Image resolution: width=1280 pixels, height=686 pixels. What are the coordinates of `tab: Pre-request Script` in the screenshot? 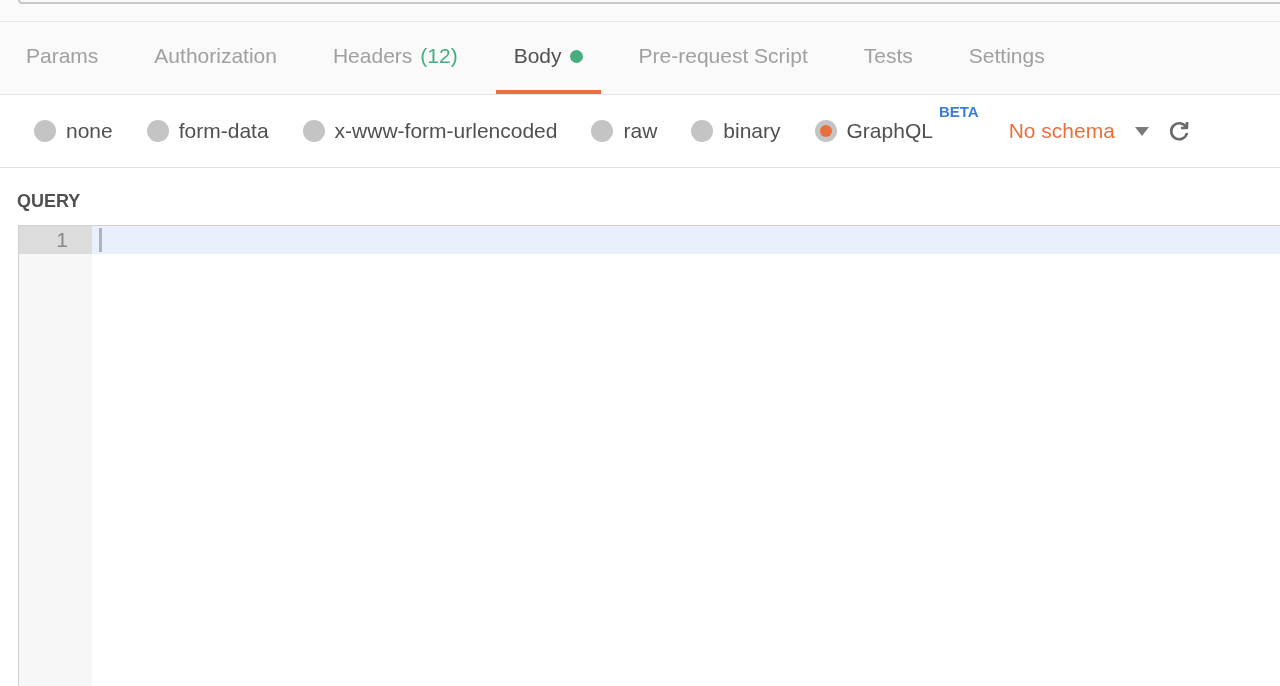 It's located at (723, 58).